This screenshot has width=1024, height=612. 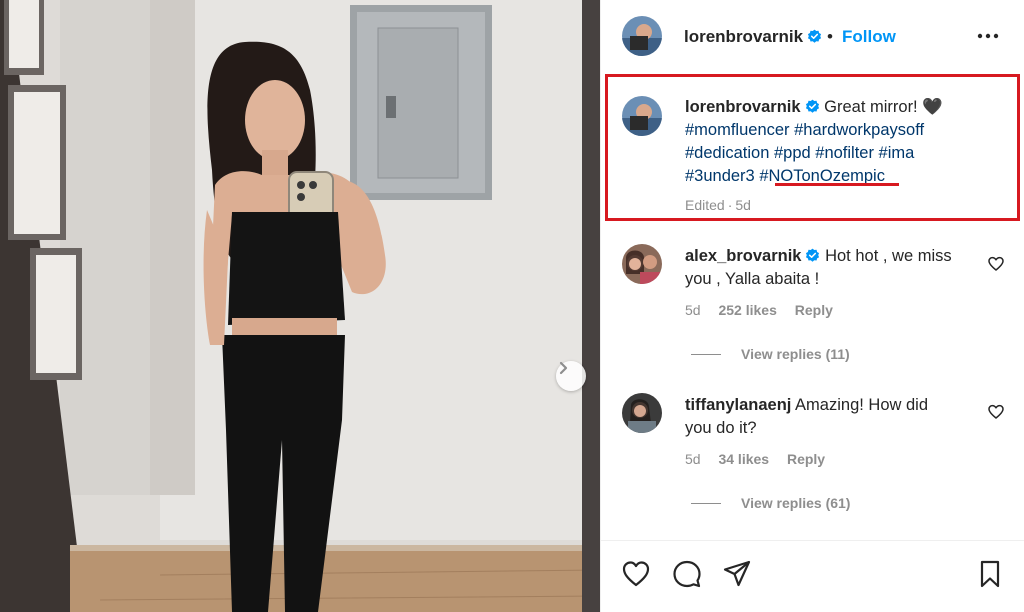 What do you see at coordinates (862, 405) in the screenshot?
I see `comment-body-line1: Amazing! How did` at bounding box center [862, 405].